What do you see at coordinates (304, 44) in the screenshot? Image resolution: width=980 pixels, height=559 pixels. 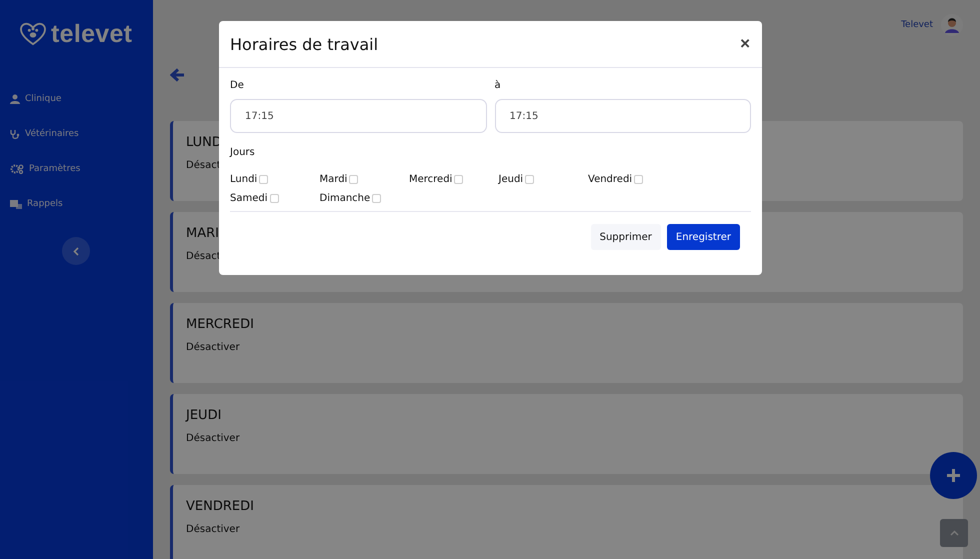 I see `modal-title: Horaires de travail` at bounding box center [304, 44].